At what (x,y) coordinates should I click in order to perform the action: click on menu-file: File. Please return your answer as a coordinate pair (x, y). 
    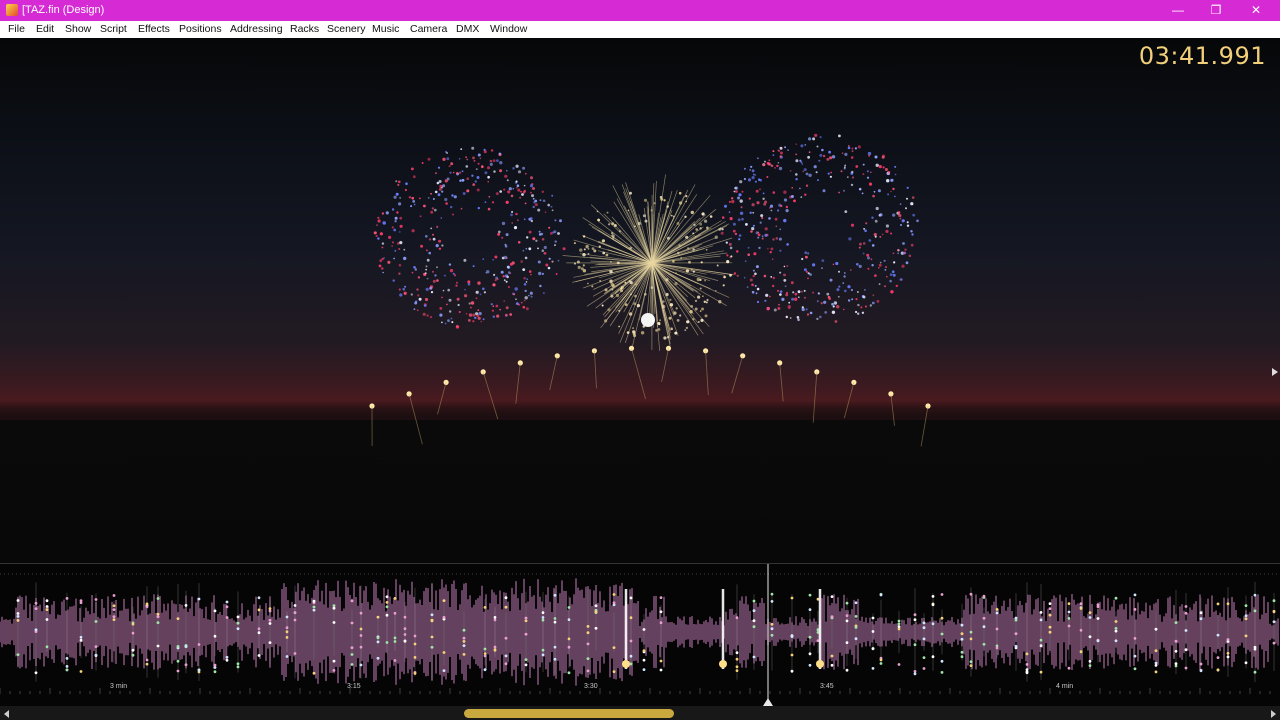
    Looking at the image, I should click on (16, 29).